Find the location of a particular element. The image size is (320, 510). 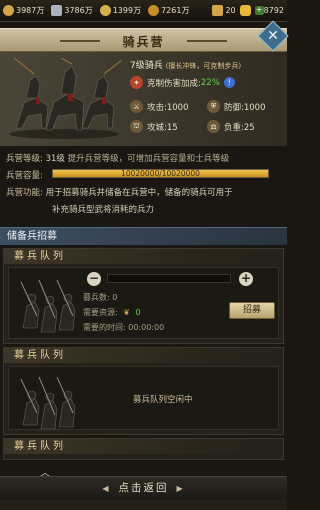

barracks-level-value: 31级 is located at coordinates (55, 159).